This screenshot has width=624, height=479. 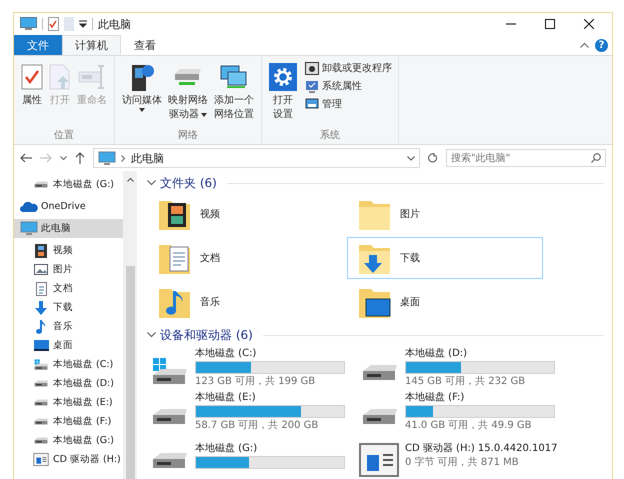 What do you see at coordinates (468, 425) in the screenshot?
I see `drive-usage-text: 41.0 GB 可用，共 49.9 GB` at bounding box center [468, 425].